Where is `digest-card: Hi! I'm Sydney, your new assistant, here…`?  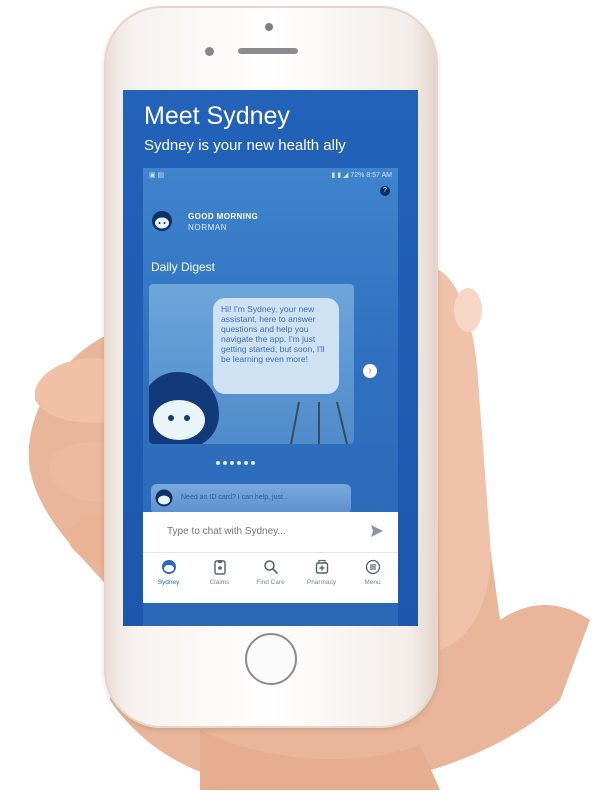
digest-card: Hi! I'm Sydney, your new assistant, here… is located at coordinates (251, 364).